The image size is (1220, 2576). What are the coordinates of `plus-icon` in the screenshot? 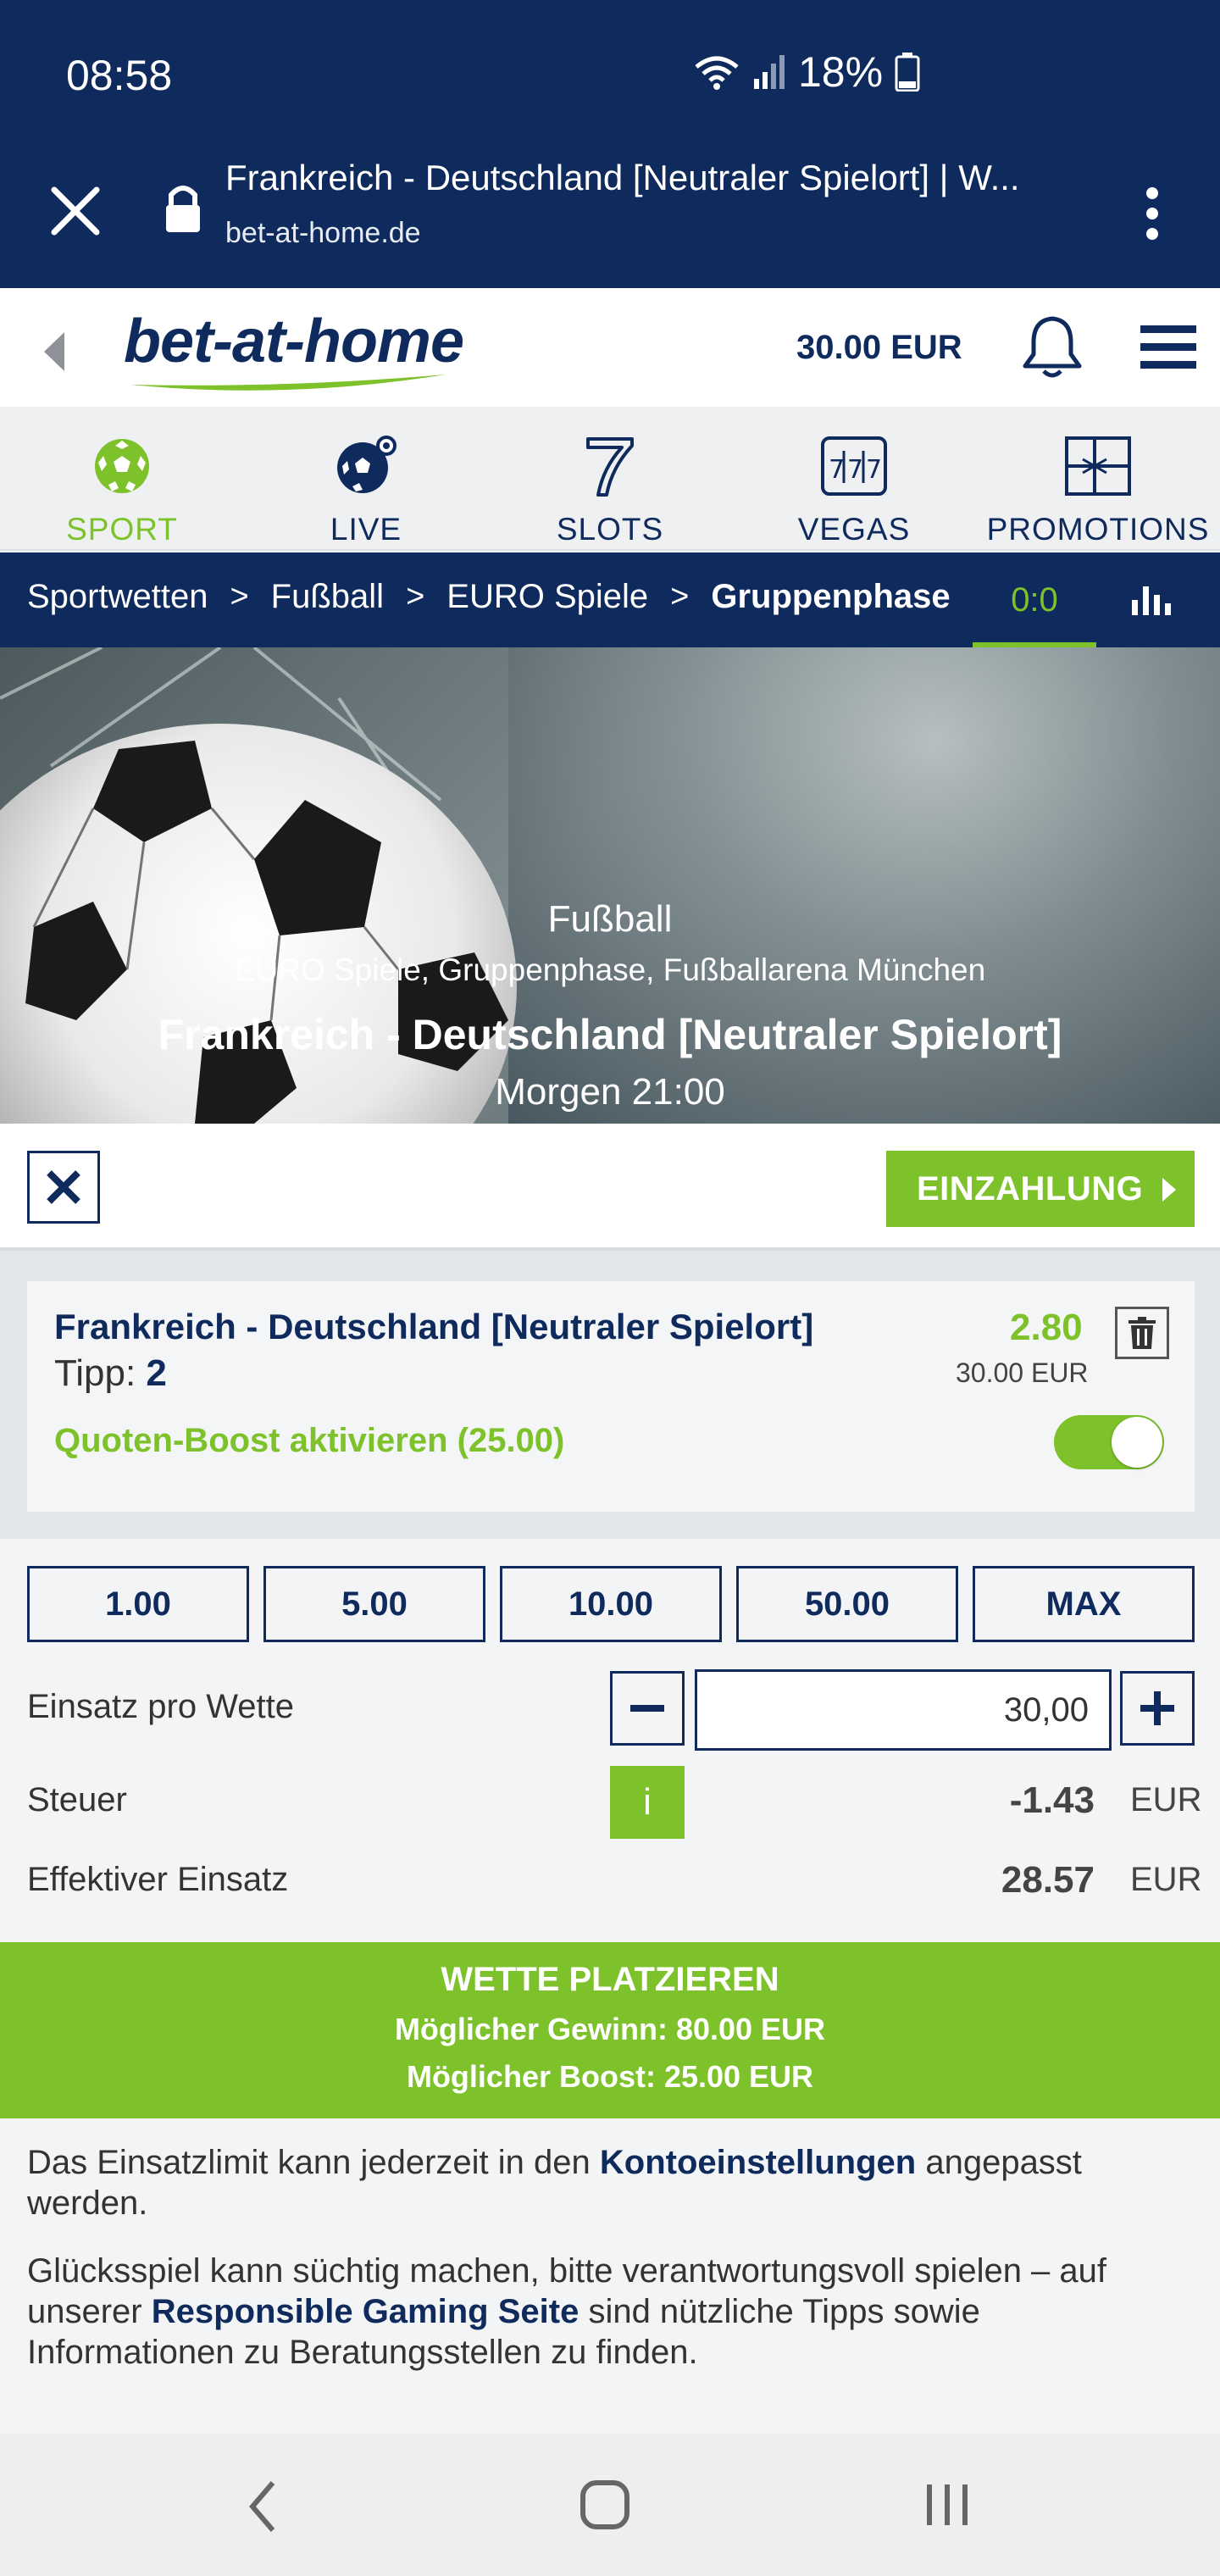 It's located at (1157, 1708).